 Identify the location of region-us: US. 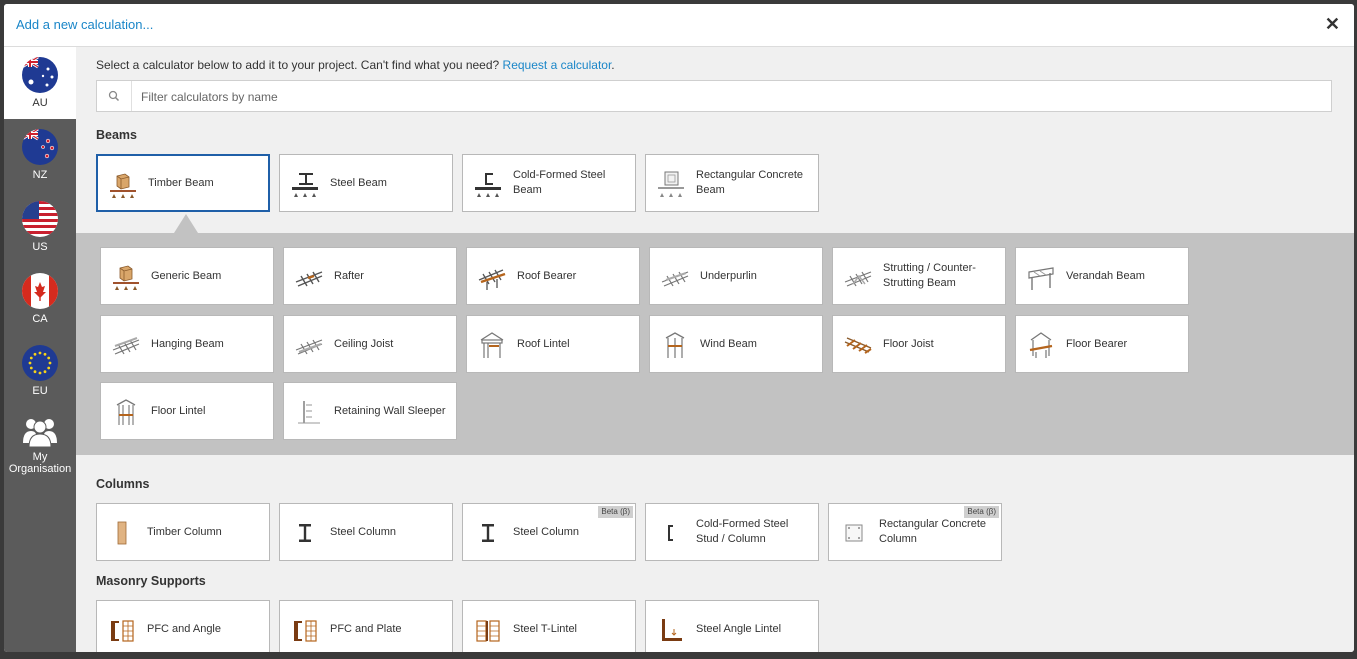
(40, 227).